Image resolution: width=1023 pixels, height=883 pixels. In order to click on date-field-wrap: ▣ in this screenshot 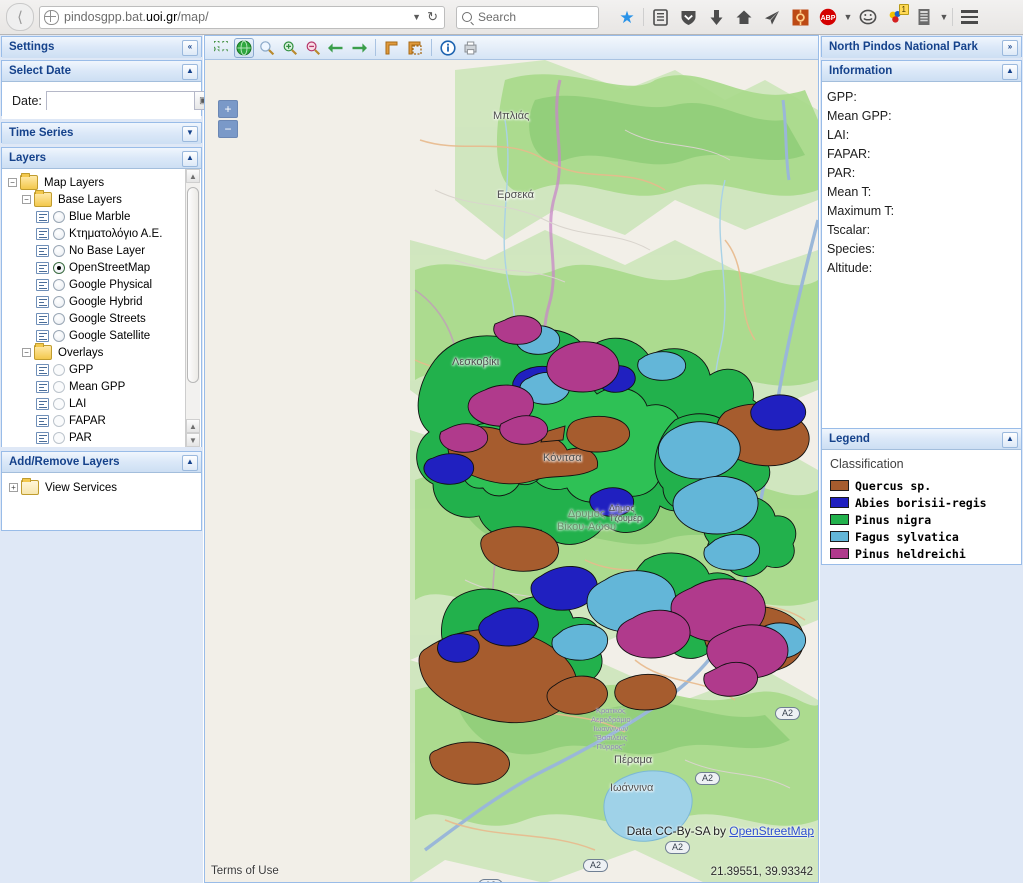, I will do `click(129, 101)`.